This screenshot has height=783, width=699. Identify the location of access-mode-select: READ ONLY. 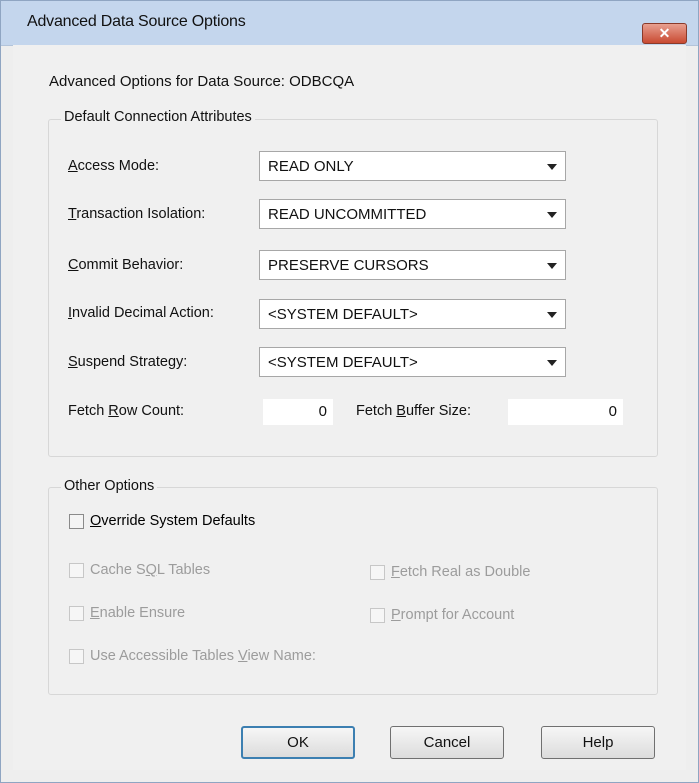
(412, 166).